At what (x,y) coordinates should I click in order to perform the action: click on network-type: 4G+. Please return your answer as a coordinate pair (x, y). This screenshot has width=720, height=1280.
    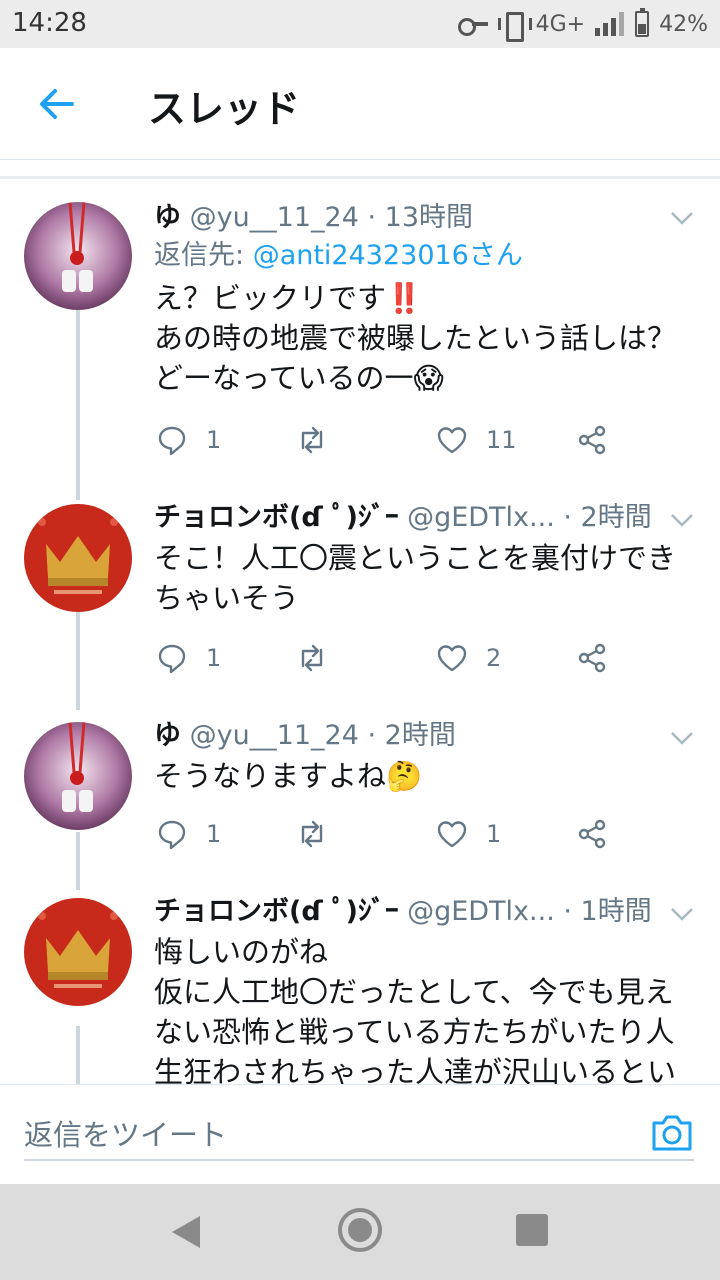
    Looking at the image, I should click on (560, 24).